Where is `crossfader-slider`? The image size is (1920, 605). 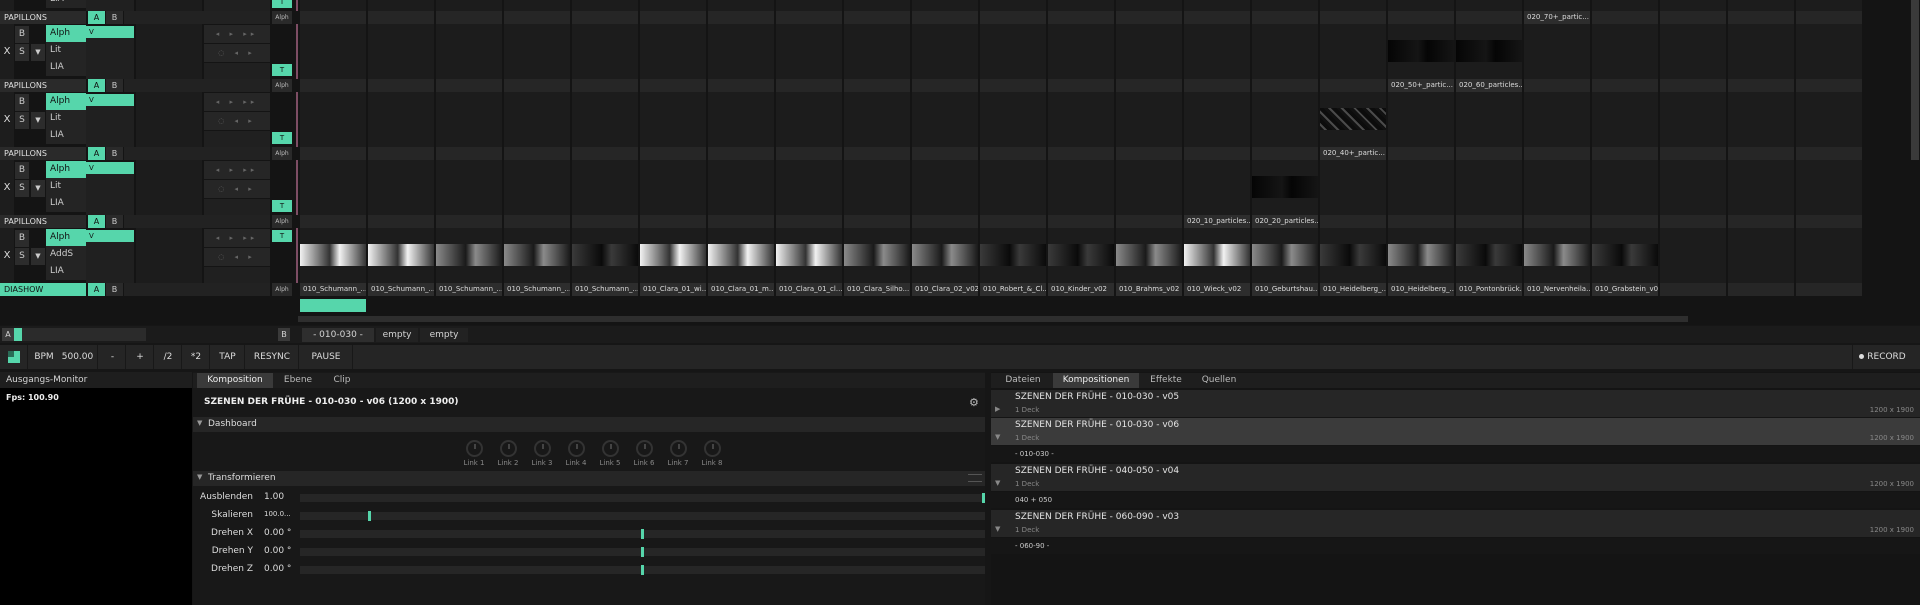 crossfader-slider is located at coordinates (80, 334).